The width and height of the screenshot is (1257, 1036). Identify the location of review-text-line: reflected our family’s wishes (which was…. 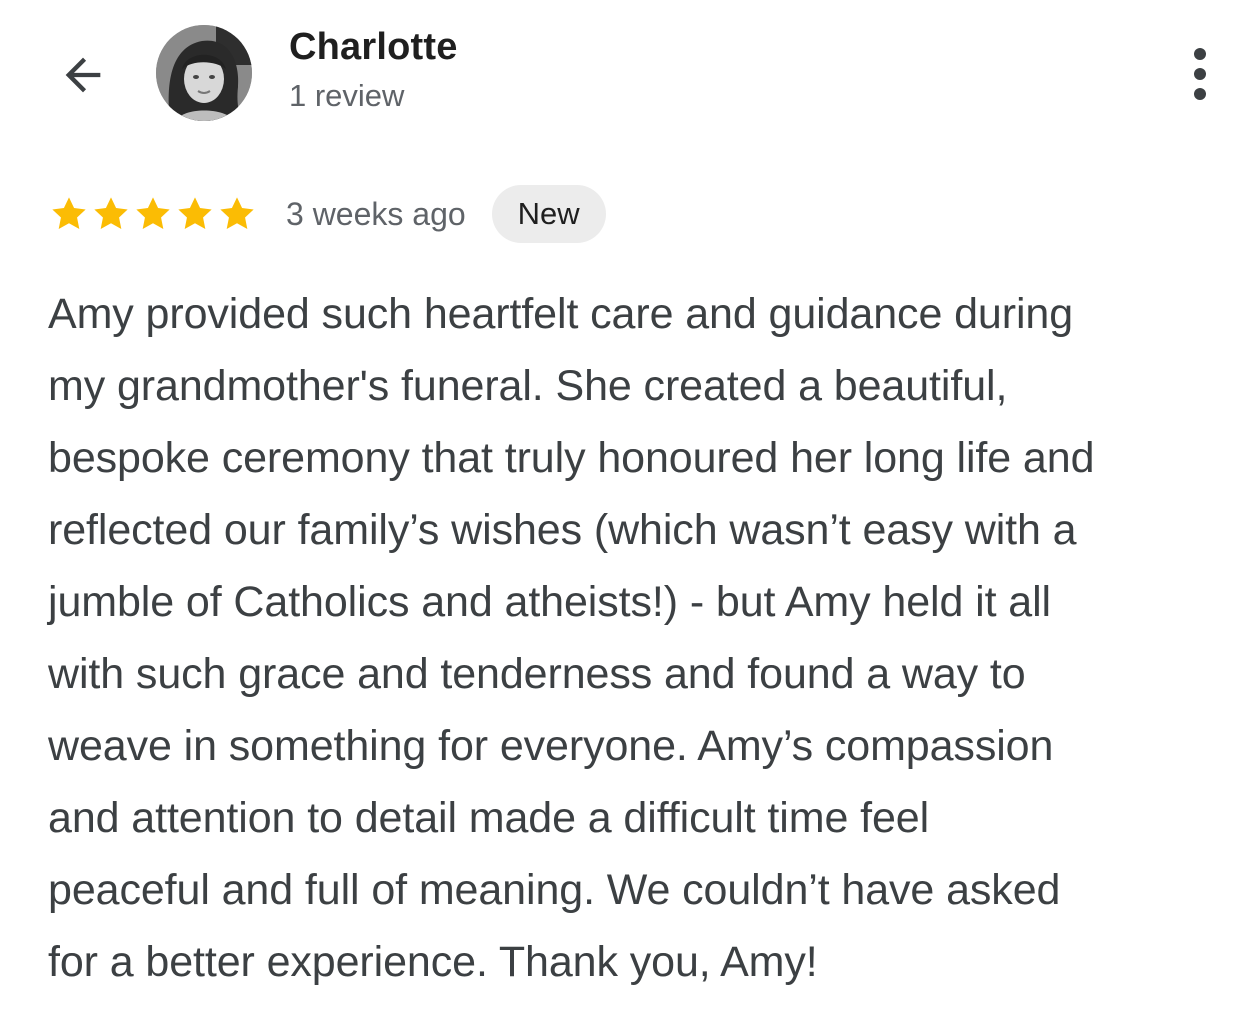
(562, 530).